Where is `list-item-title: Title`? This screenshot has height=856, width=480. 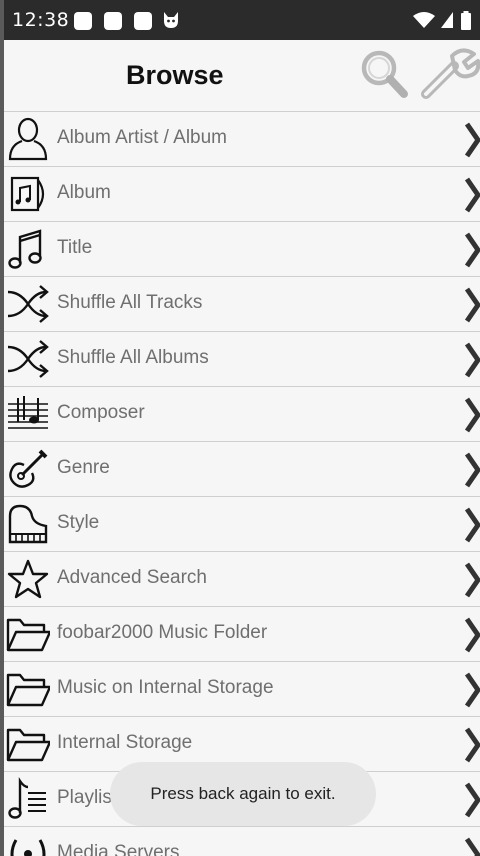 list-item-title: Title is located at coordinates (242, 249).